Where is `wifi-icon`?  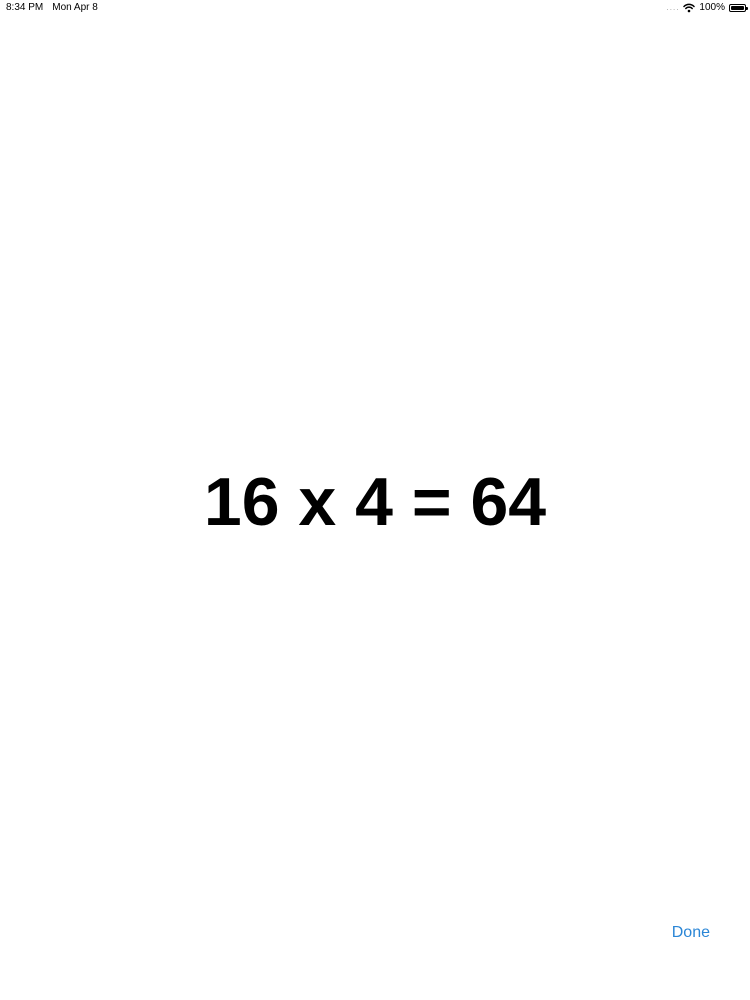 wifi-icon is located at coordinates (689, 8).